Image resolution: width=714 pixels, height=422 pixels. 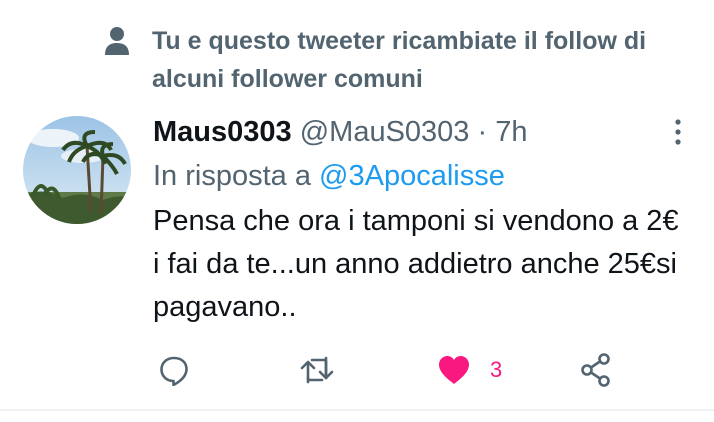 I want to click on reply-context: In risposta a @3Apocalisse, so click(x=329, y=176).